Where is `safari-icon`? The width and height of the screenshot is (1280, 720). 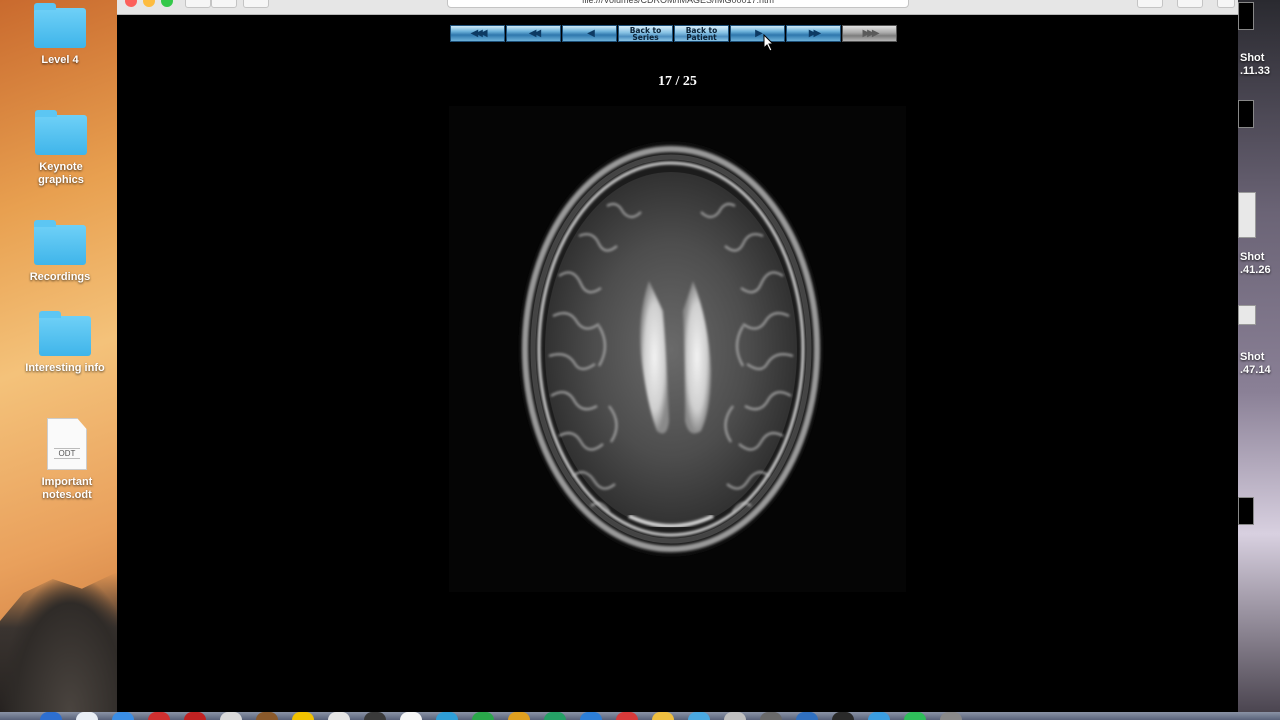 safari-icon is located at coordinates (123, 716).